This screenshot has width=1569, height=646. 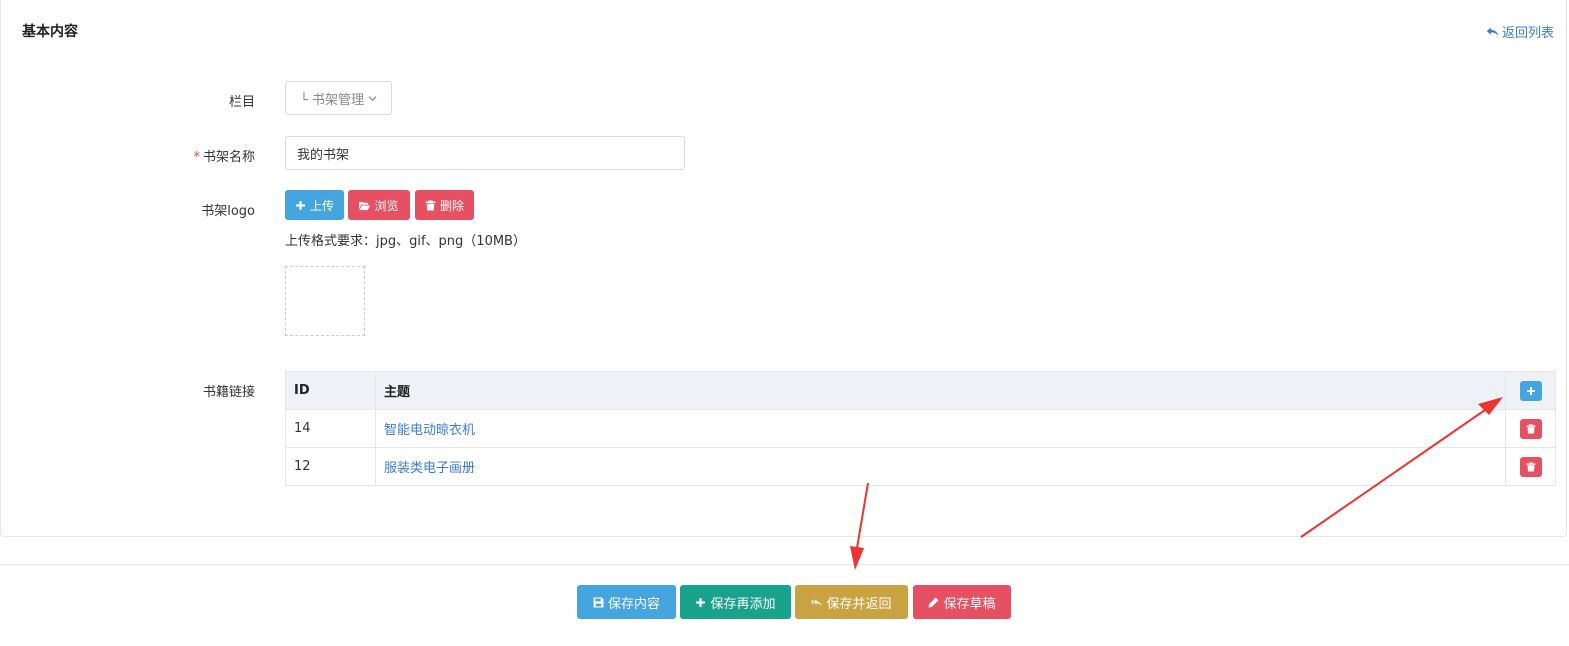 I want to click on save-and-return-label: 保存并返回, so click(x=859, y=604).